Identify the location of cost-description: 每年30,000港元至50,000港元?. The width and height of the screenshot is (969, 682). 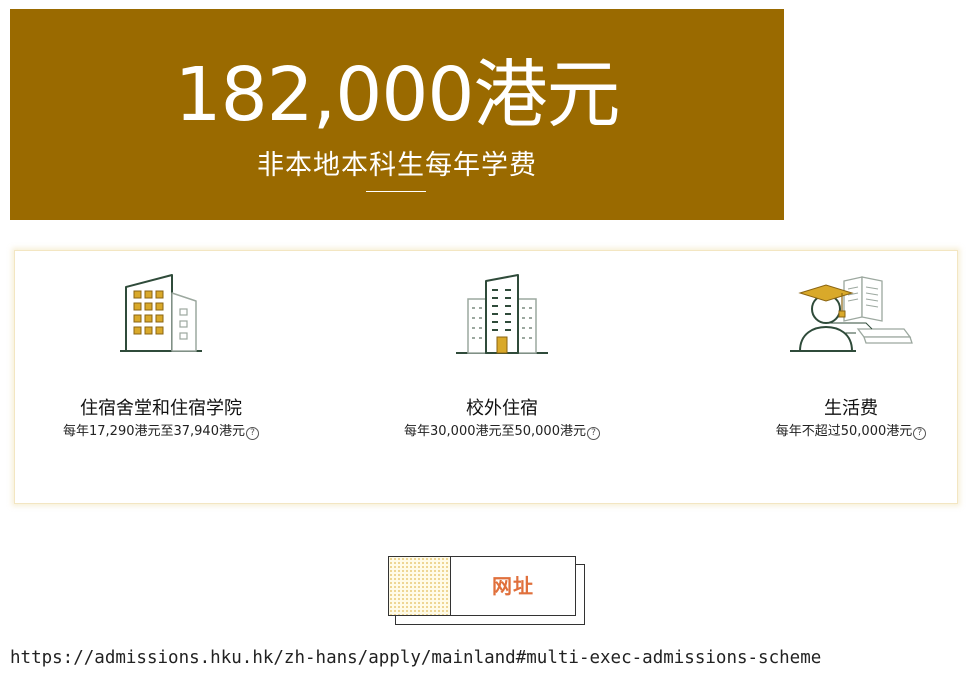
(502, 432).